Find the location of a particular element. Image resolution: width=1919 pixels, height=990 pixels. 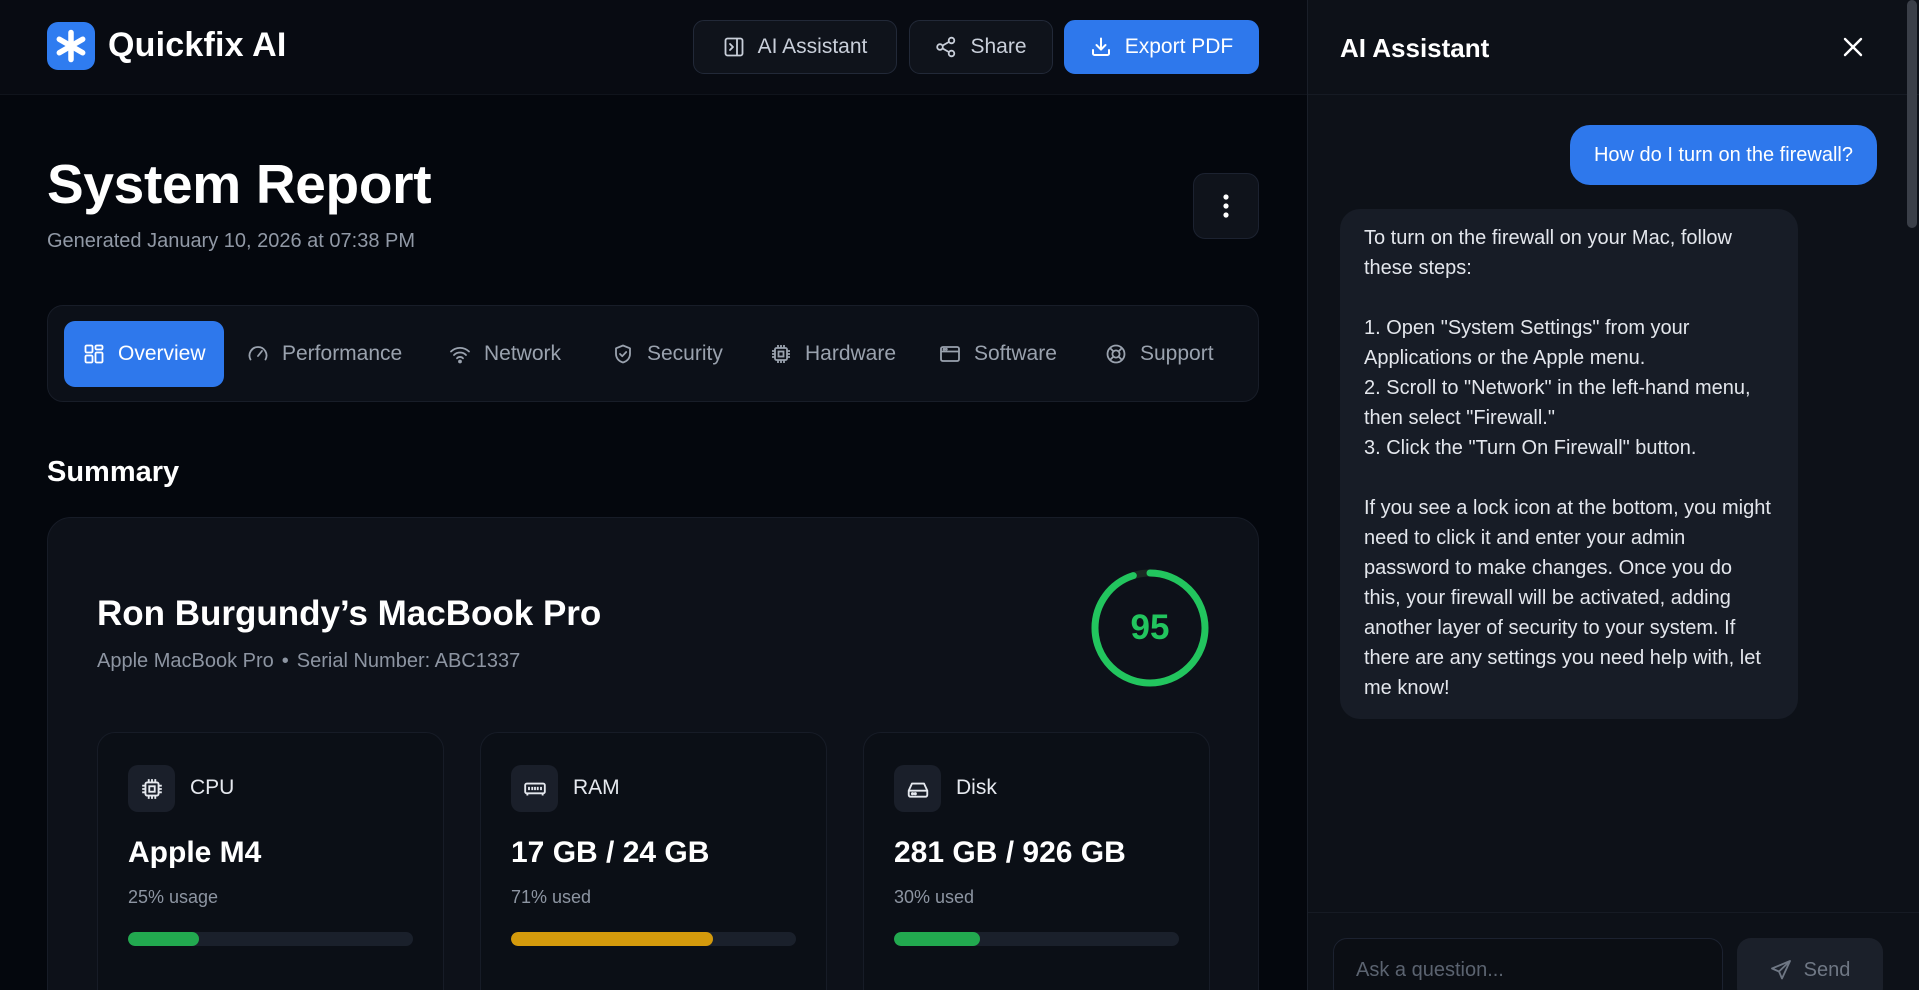

stat-usage: 25% usage is located at coordinates (173, 897).